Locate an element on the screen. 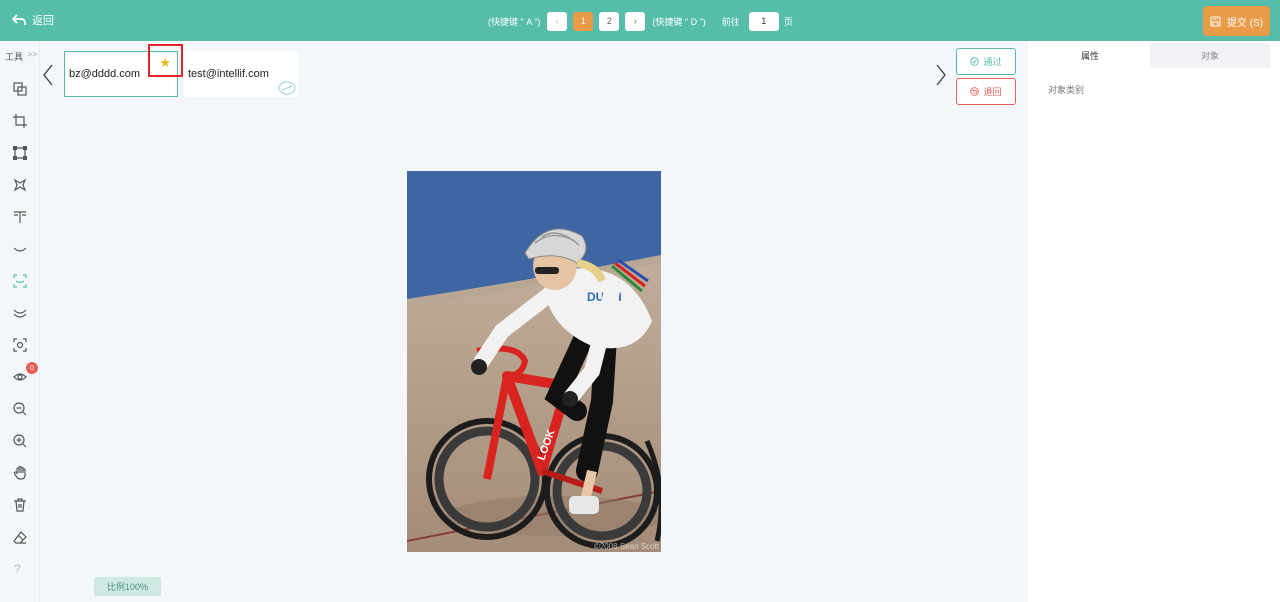 This screenshot has width=1280, height=602. reject-label: 退回 is located at coordinates (992, 92).